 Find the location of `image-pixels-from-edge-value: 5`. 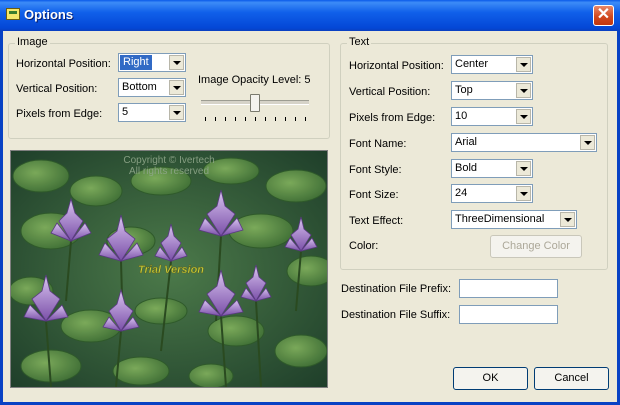

image-pixels-from-edge-value: 5 is located at coordinates (125, 112).